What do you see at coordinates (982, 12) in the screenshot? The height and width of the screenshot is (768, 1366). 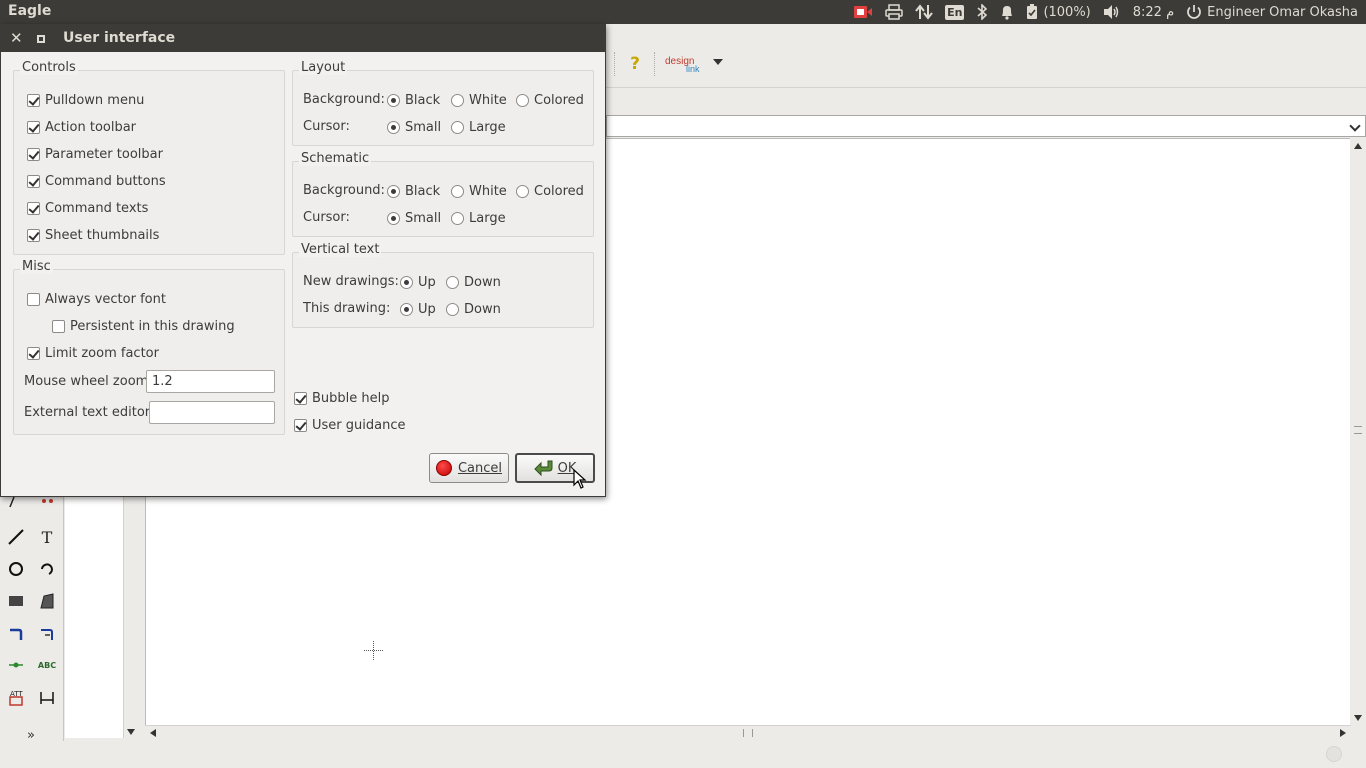 I see `bluetooth-icon` at bounding box center [982, 12].